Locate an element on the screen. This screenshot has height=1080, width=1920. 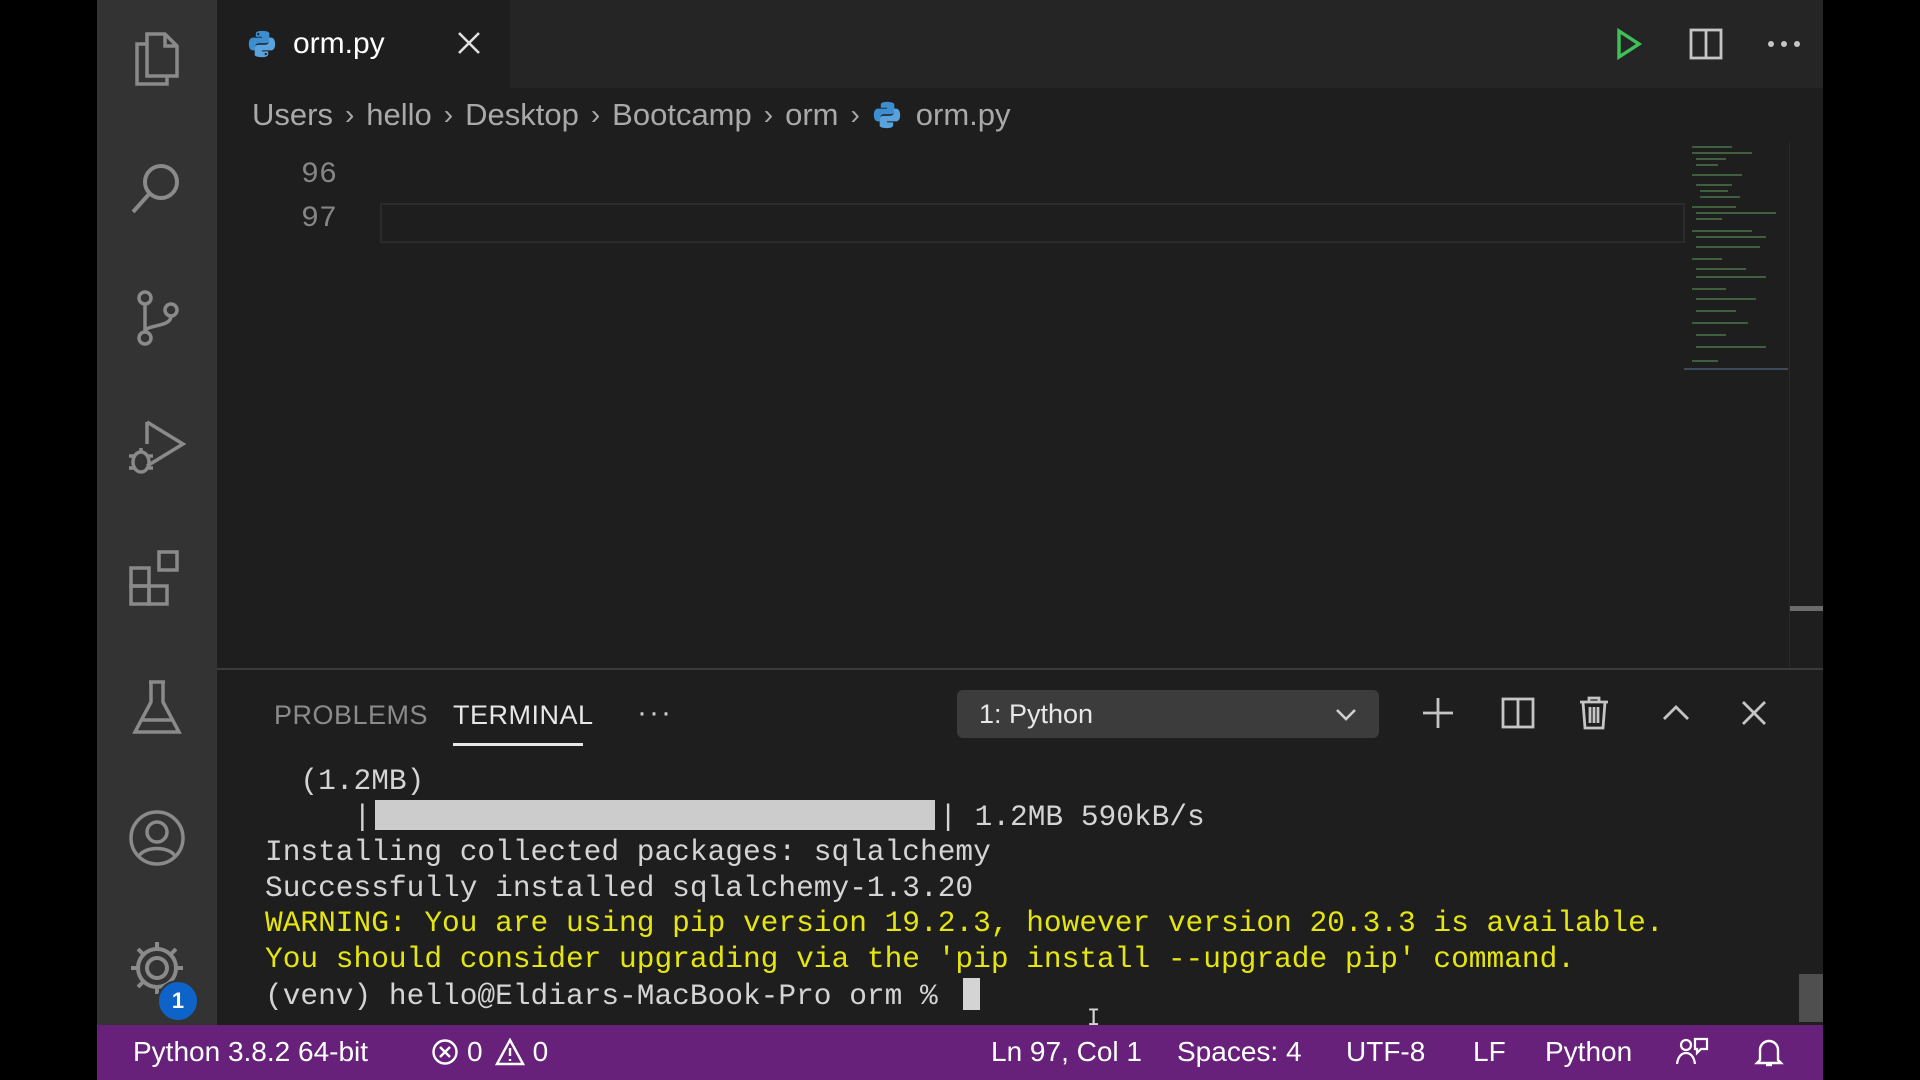
notifications-button is located at coordinates (1769, 1052).